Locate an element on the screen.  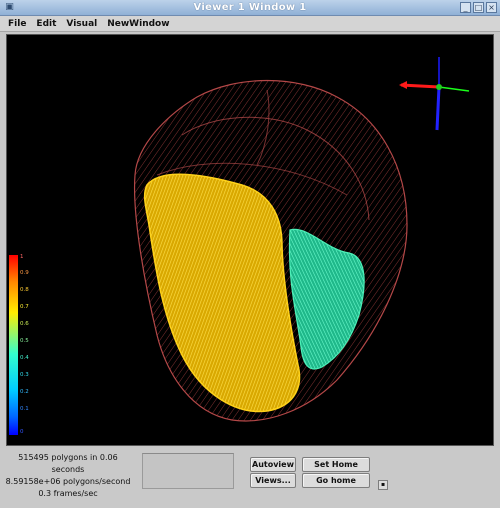
options-toggle-button: ▪ is located at coordinates (383, 485).